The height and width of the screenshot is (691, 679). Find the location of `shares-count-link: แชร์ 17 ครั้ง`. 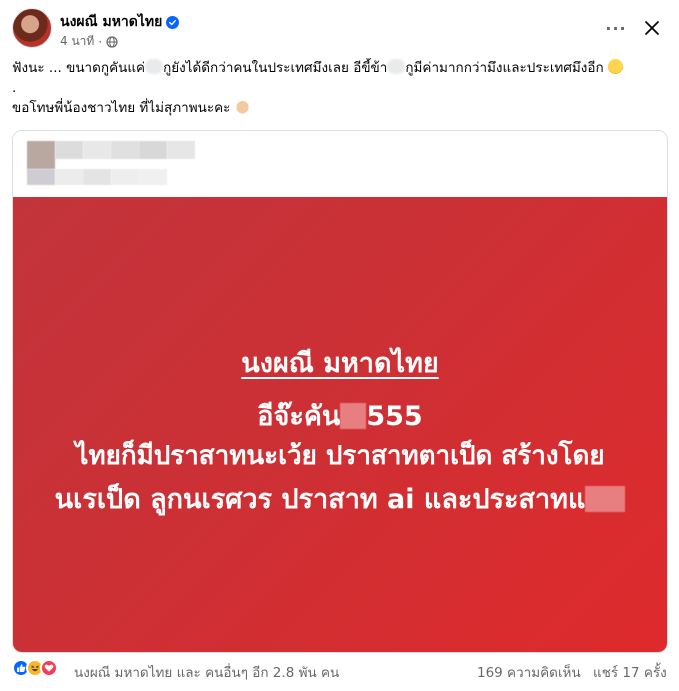

shares-count-link: แชร์ 17 ครั้ง is located at coordinates (630, 672).